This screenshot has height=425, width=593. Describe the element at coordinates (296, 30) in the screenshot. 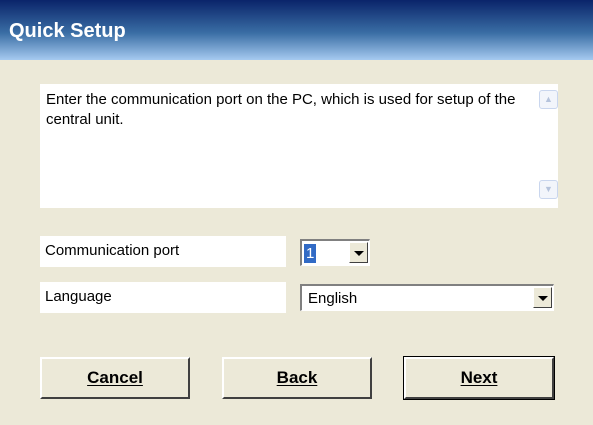

I see `title-bar: Quick Setup` at that location.